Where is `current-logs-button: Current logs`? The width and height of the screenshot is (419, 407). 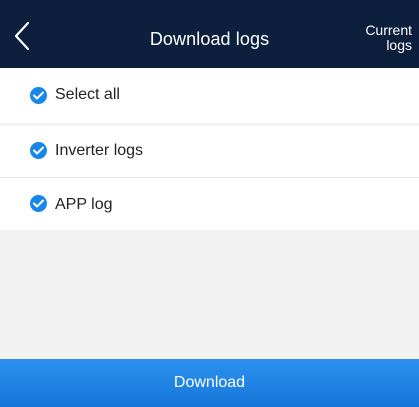 current-logs-button: Current logs is located at coordinates (377, 38).